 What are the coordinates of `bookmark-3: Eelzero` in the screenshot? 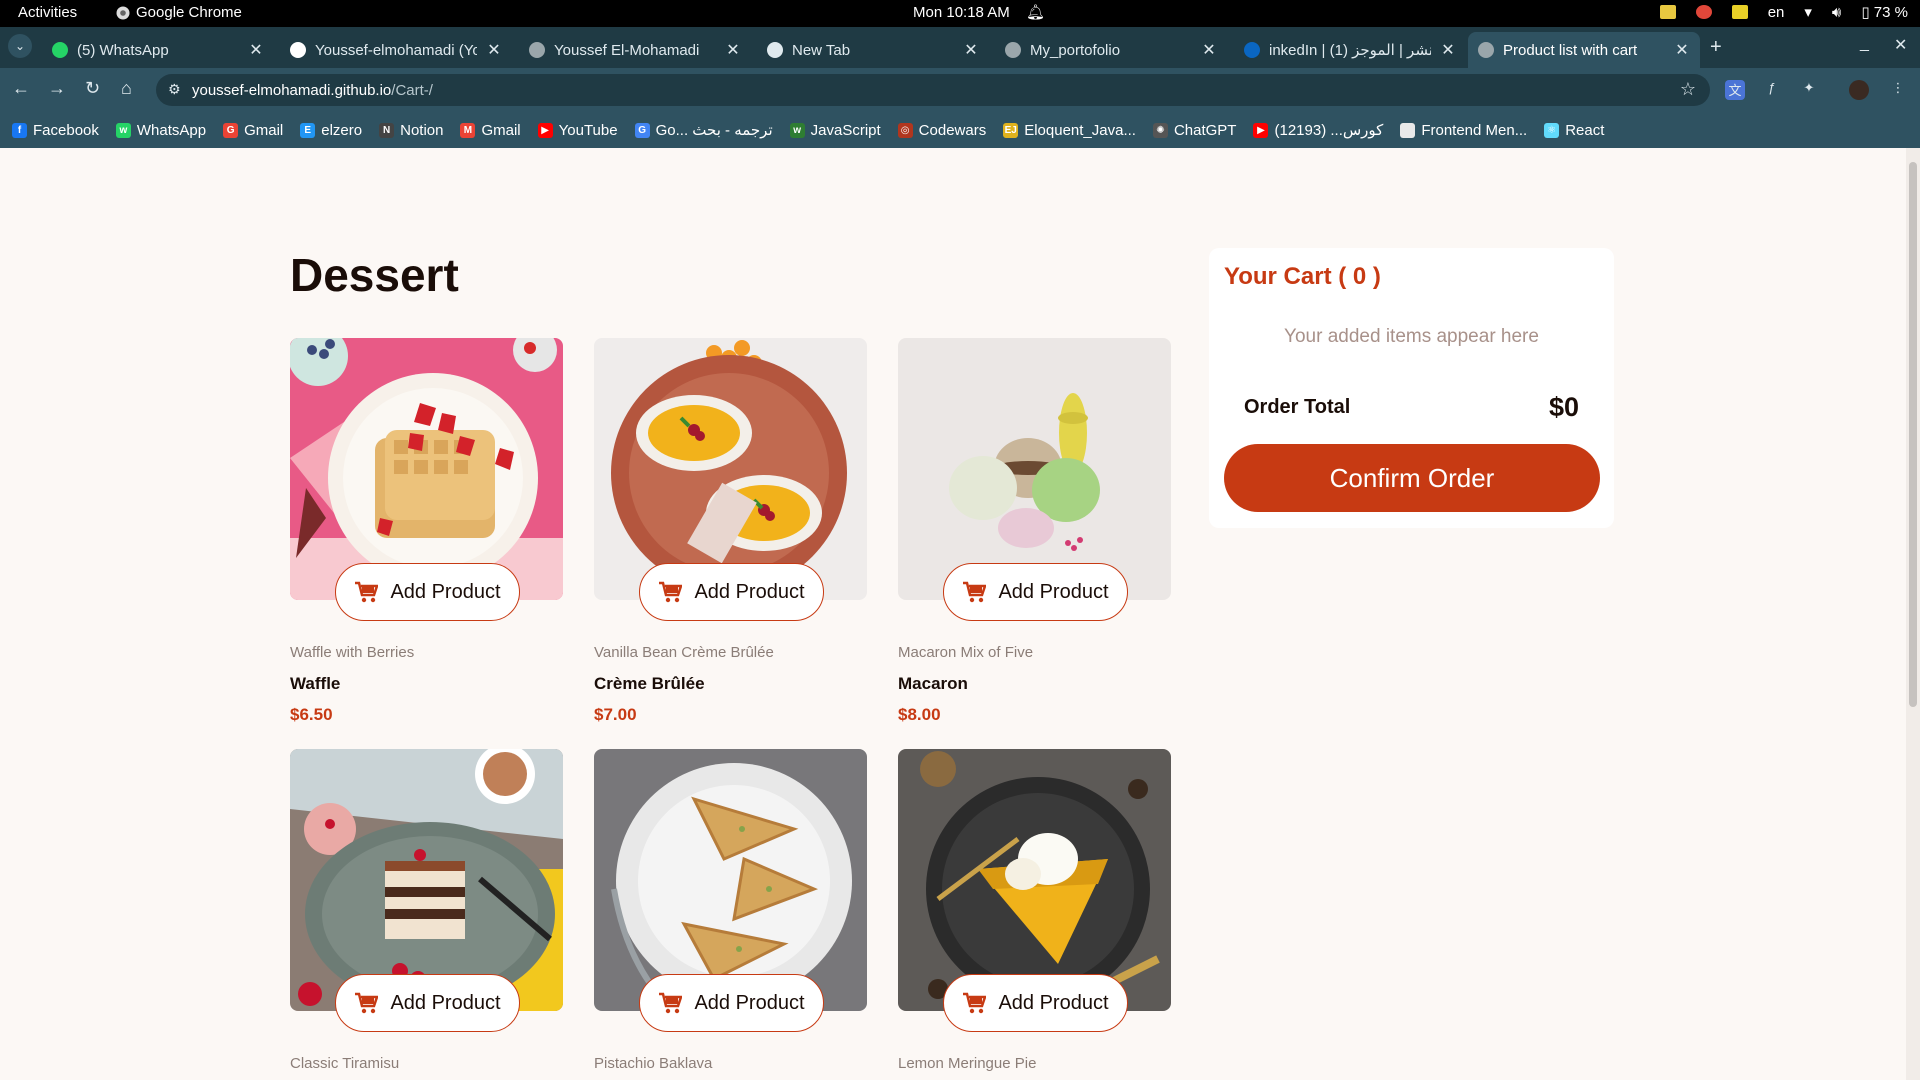 It's located at (331, 130).